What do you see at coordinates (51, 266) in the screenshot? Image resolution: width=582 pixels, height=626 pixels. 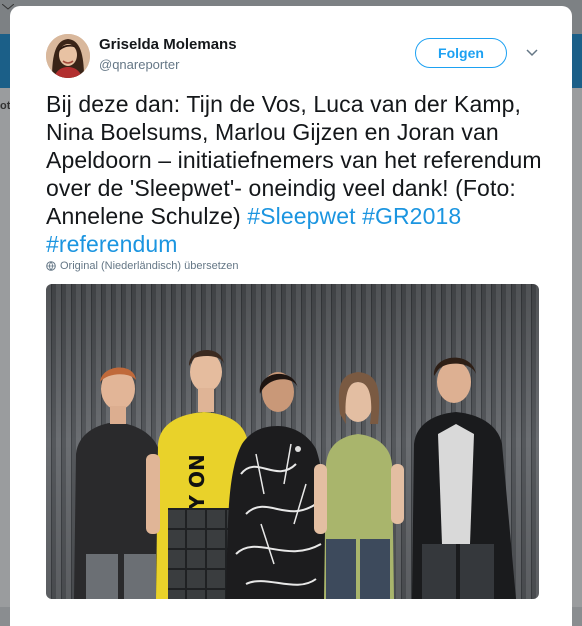 I see `globe-icon` at bounding box center [51, 266].